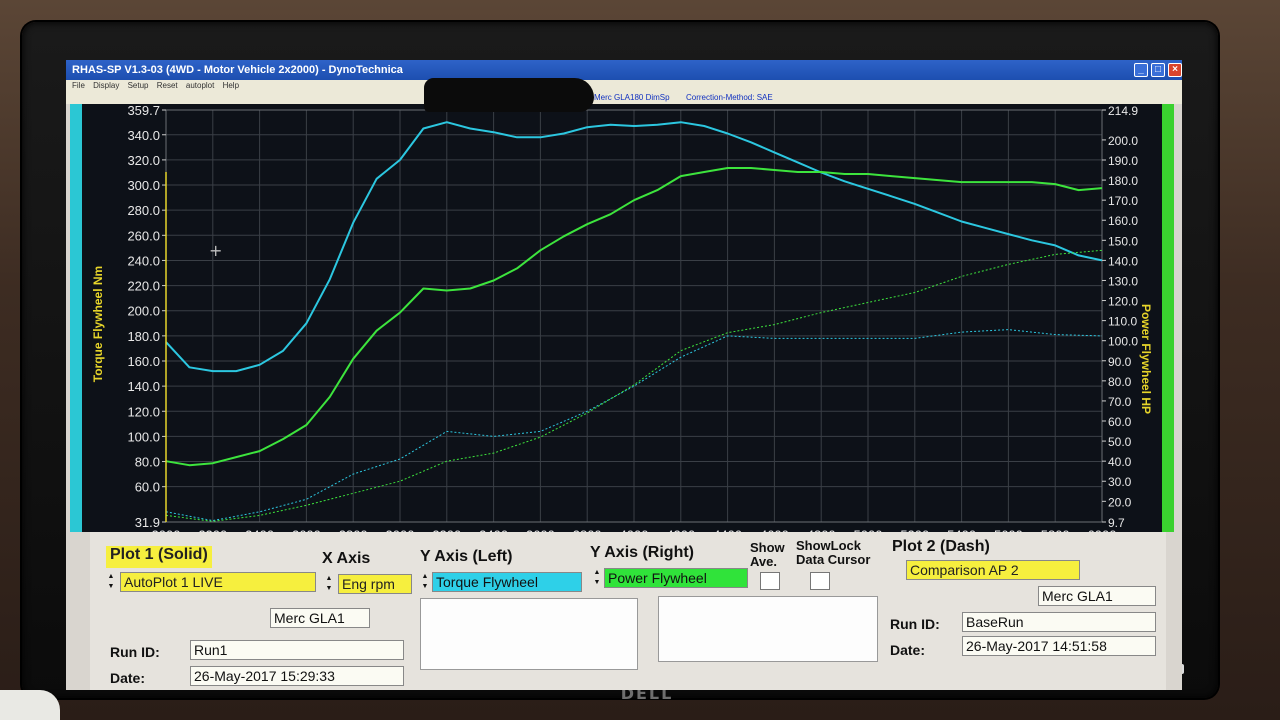  Describe the element at coordinates (425, 582) in the screenshot. I see `y-left-spinner: ▲ ▼` at that location.